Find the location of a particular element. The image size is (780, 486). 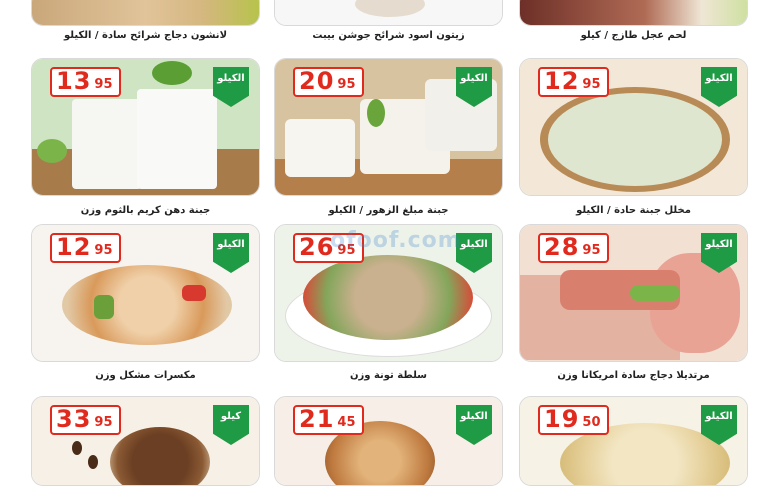

product-title: جبنة مبلغ الزهور / الكيلو is located at coordinates (388, 210).